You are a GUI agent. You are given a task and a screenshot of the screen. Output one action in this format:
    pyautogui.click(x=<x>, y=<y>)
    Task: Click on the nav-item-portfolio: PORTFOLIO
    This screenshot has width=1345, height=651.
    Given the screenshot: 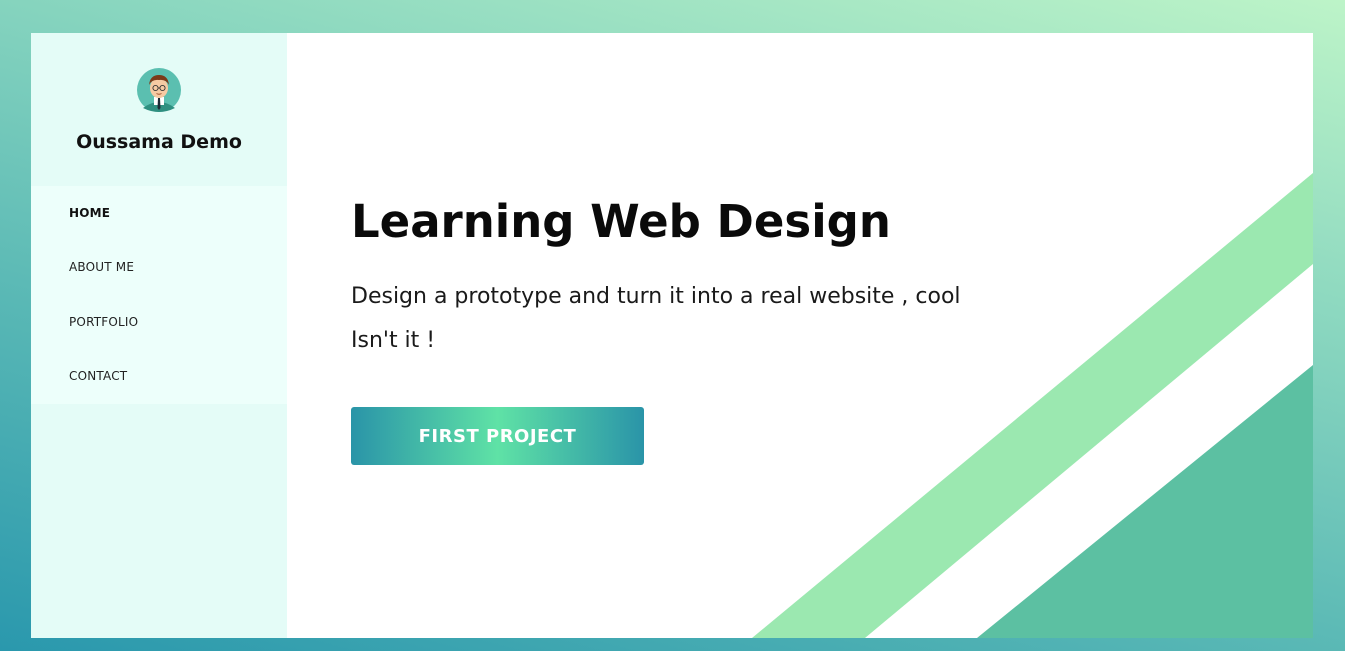 What is the action you would take?
    pyautogui.click(x=103, y=322)
    